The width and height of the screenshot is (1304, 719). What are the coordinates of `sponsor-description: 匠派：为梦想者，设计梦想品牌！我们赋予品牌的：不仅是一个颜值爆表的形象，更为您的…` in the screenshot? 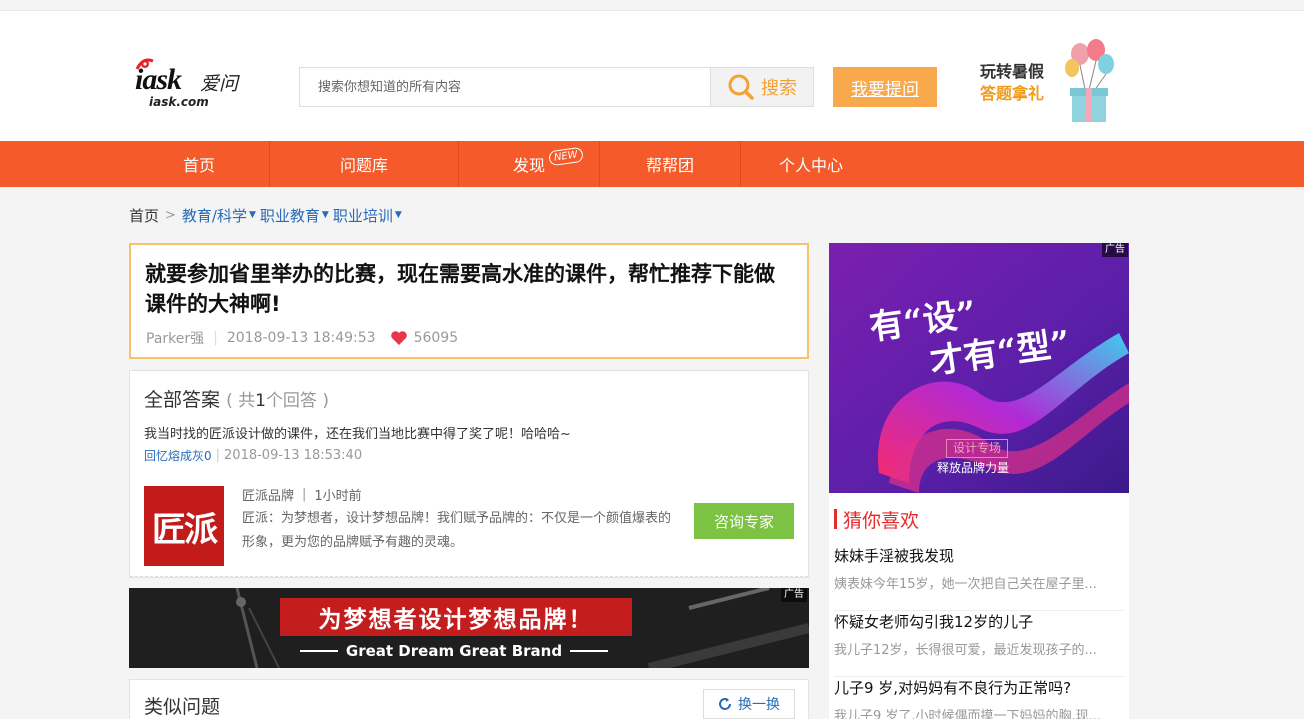 It's located at (457, 530).